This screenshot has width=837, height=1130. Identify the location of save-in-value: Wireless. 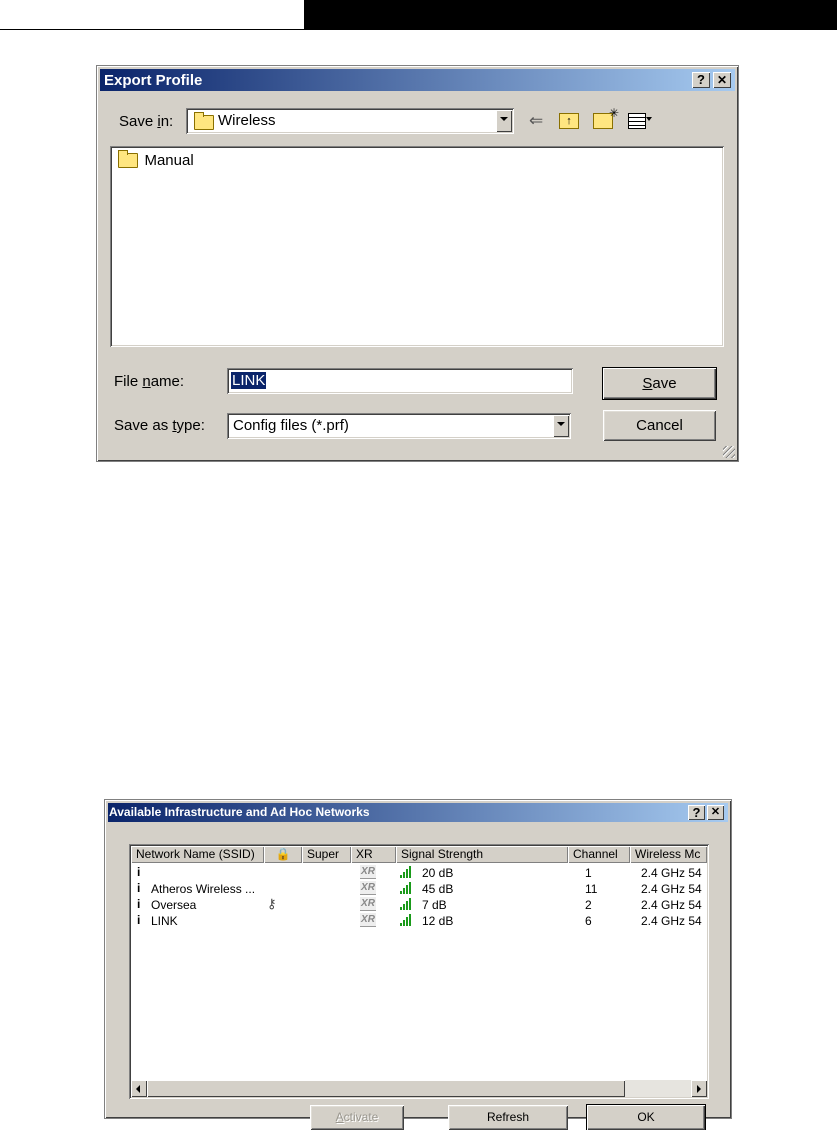
(247, 120).